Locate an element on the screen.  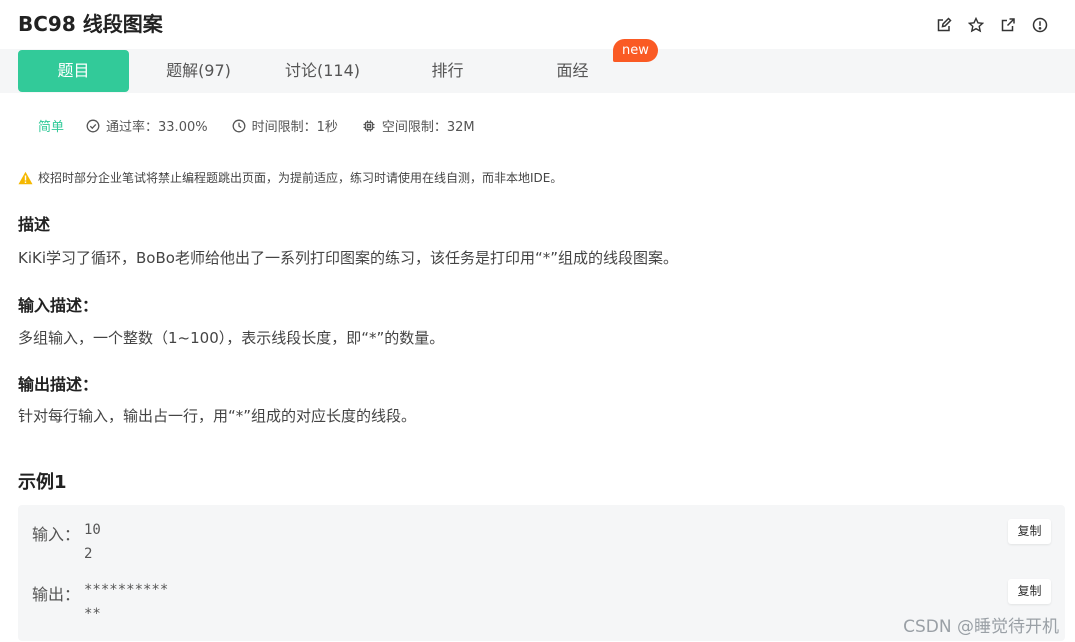
title-actions is located at coordinates (992, 25).